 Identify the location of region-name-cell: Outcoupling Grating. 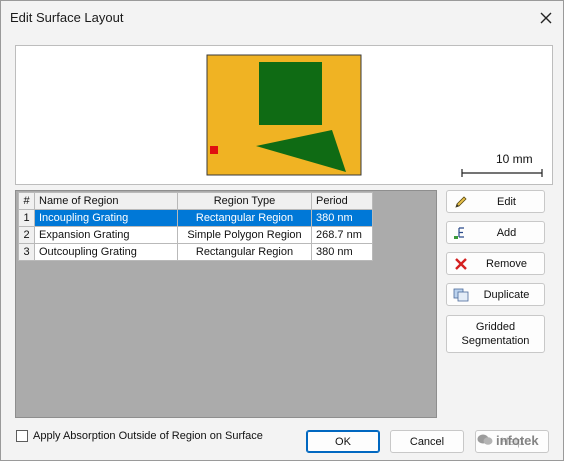
(106, 252).